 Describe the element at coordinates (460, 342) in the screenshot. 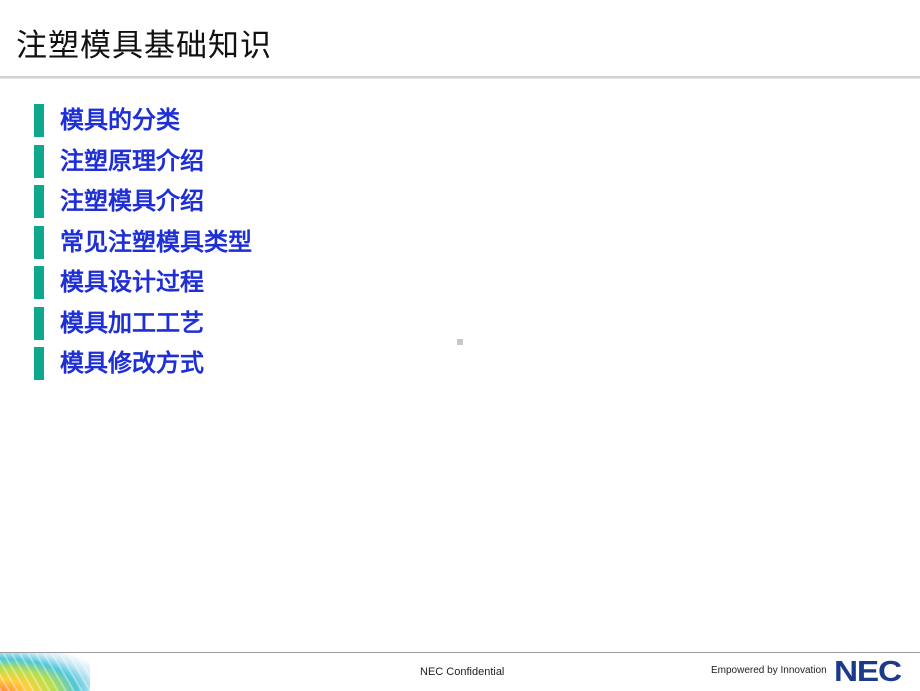

I see `decorative-dot` at that location.